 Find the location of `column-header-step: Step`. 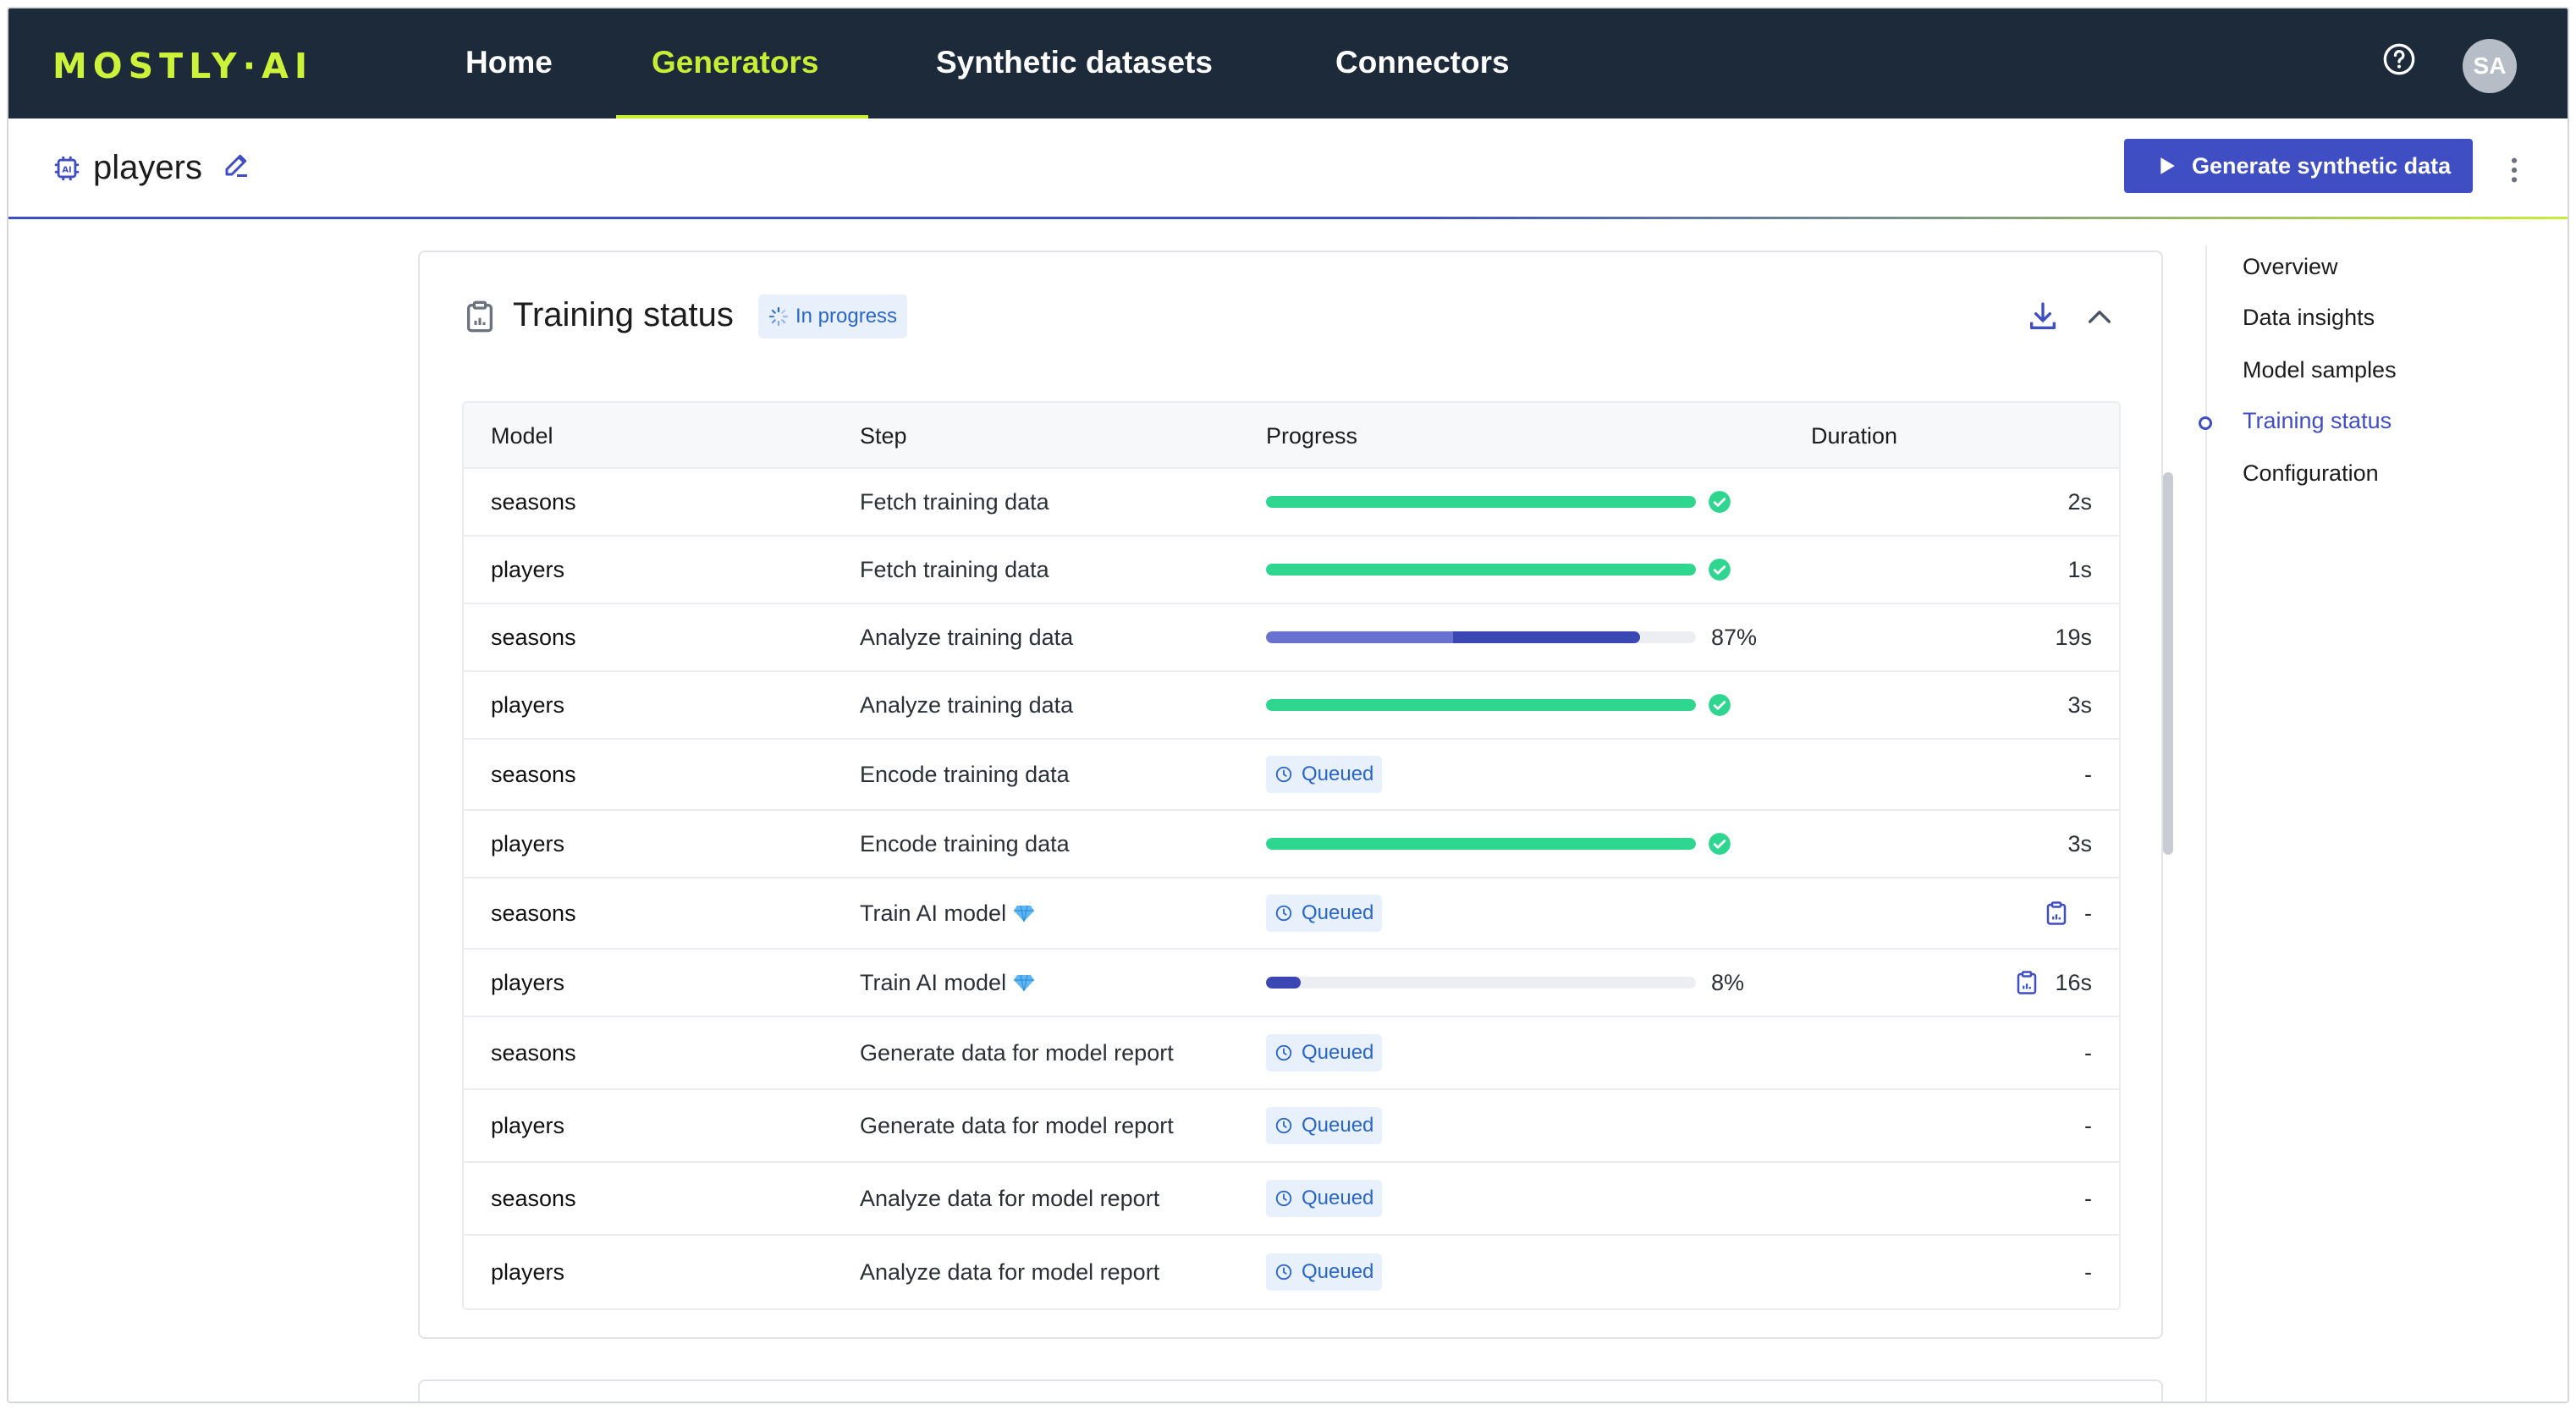

column-header-step: Step is located at coordinates (883, 436).